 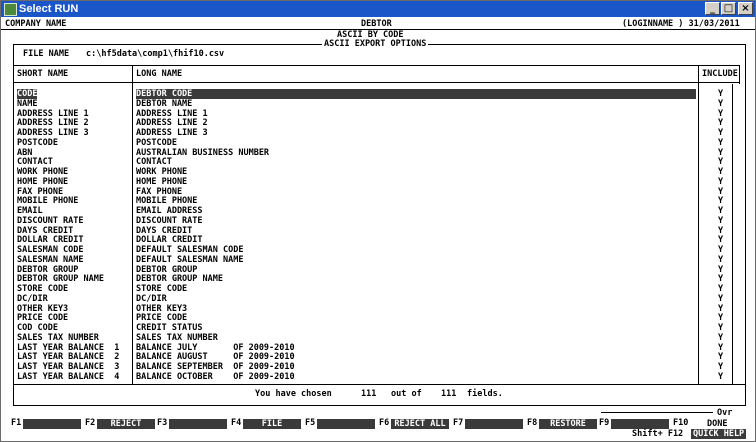 What do you see at coordinates (719, 434) in the screenshot?
I see `quick-help-button: QUICK HELP` at bounding box center [719, 434].